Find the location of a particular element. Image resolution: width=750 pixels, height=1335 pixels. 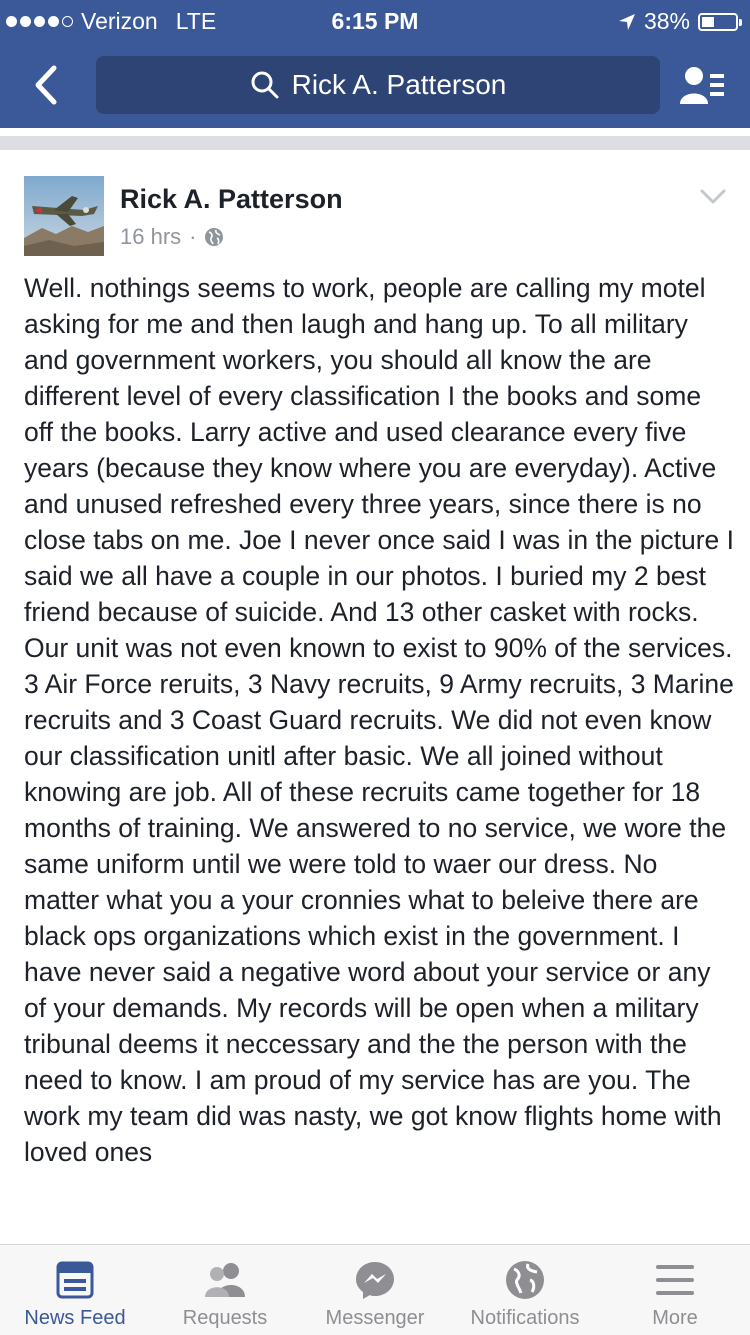

tab-label: Notifications is located at coordinates (525, 1318).